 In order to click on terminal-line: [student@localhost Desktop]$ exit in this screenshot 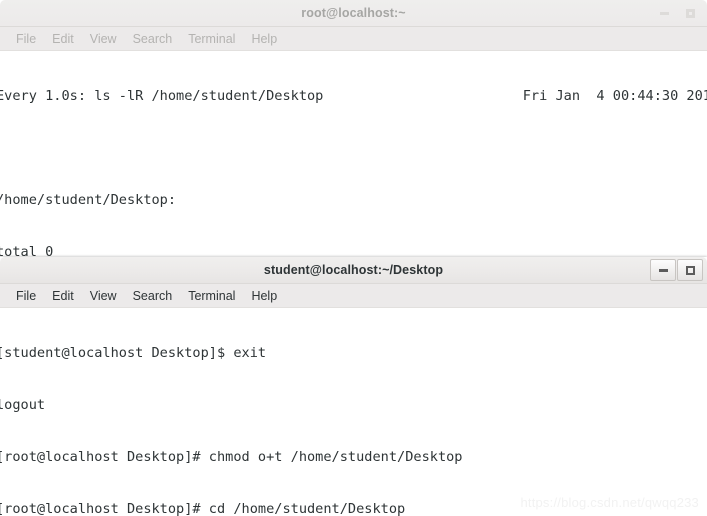, I will do `click(133, 352)`.